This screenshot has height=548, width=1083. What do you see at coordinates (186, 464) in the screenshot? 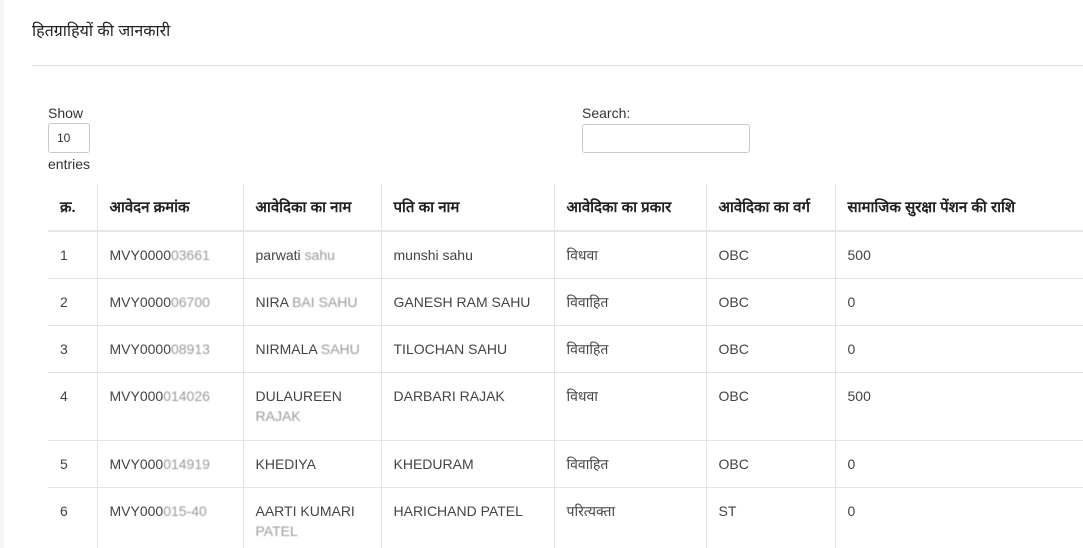
I see `masked-text: 014919` at bounding box center [186, 464].